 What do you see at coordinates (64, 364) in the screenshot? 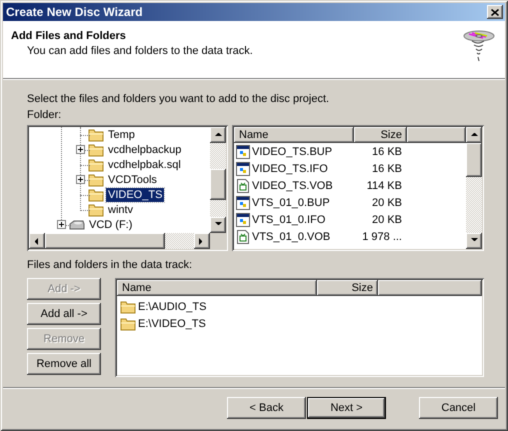
I see `action-button: Remove all` at bounding box center [64, 364].